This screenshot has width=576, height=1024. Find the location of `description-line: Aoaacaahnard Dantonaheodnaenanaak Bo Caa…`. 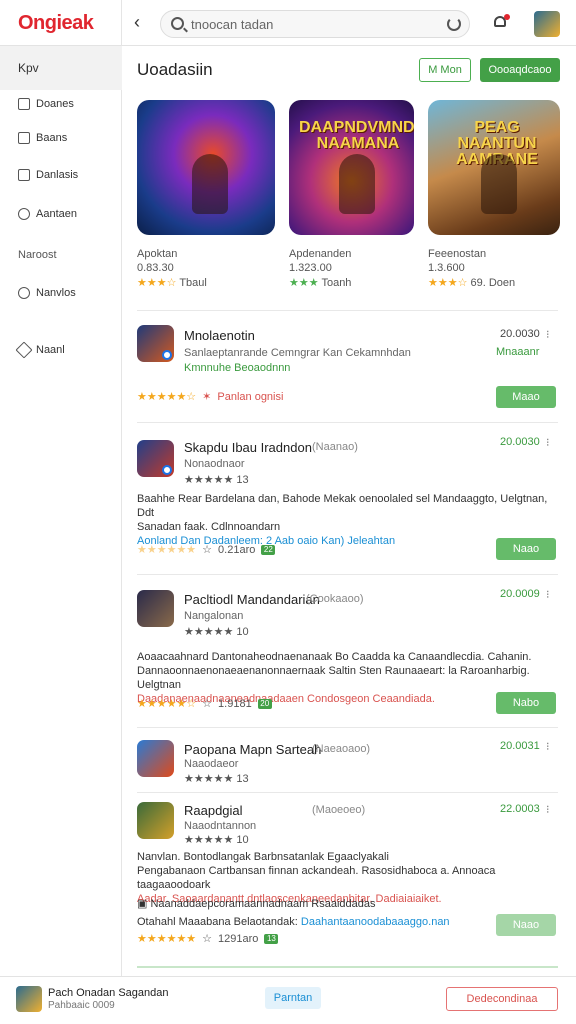

description-line: Aoaacaahnard Dantonaheodnaenanaak Bo Caa… is located at coordinates (334, 657).